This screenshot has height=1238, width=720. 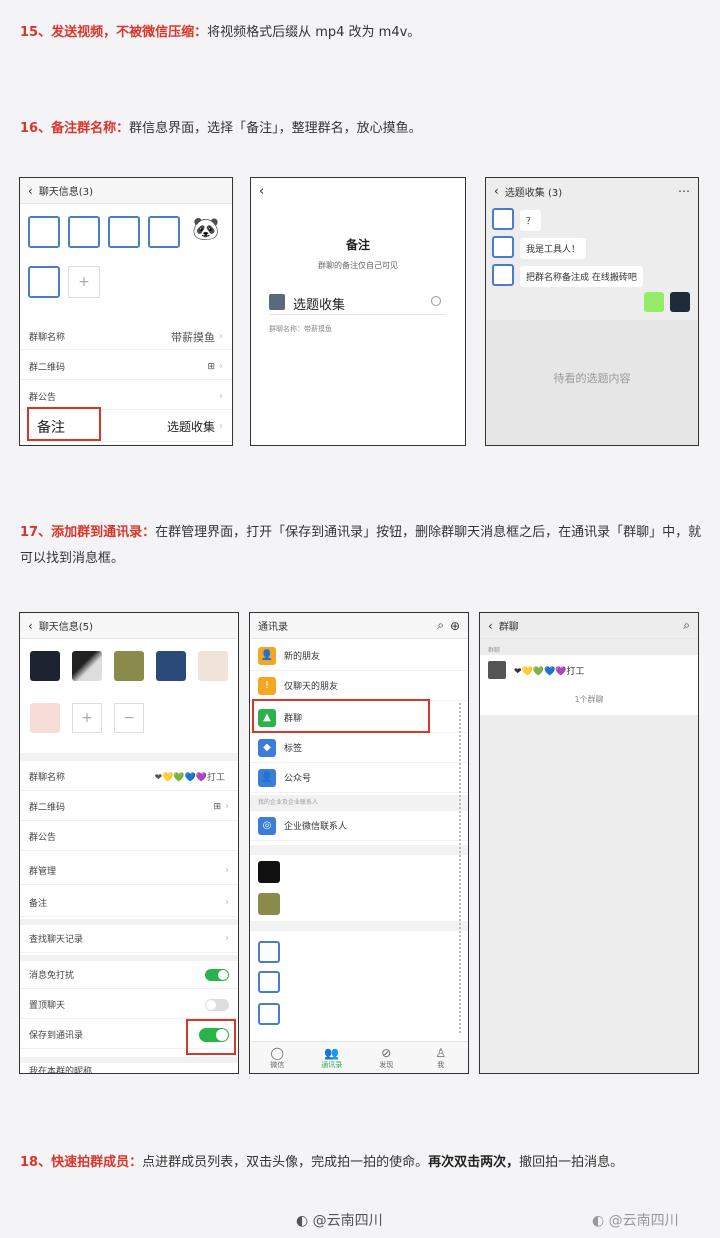 I want to click on row-label: 群二维码, so click(x=47, y=368).